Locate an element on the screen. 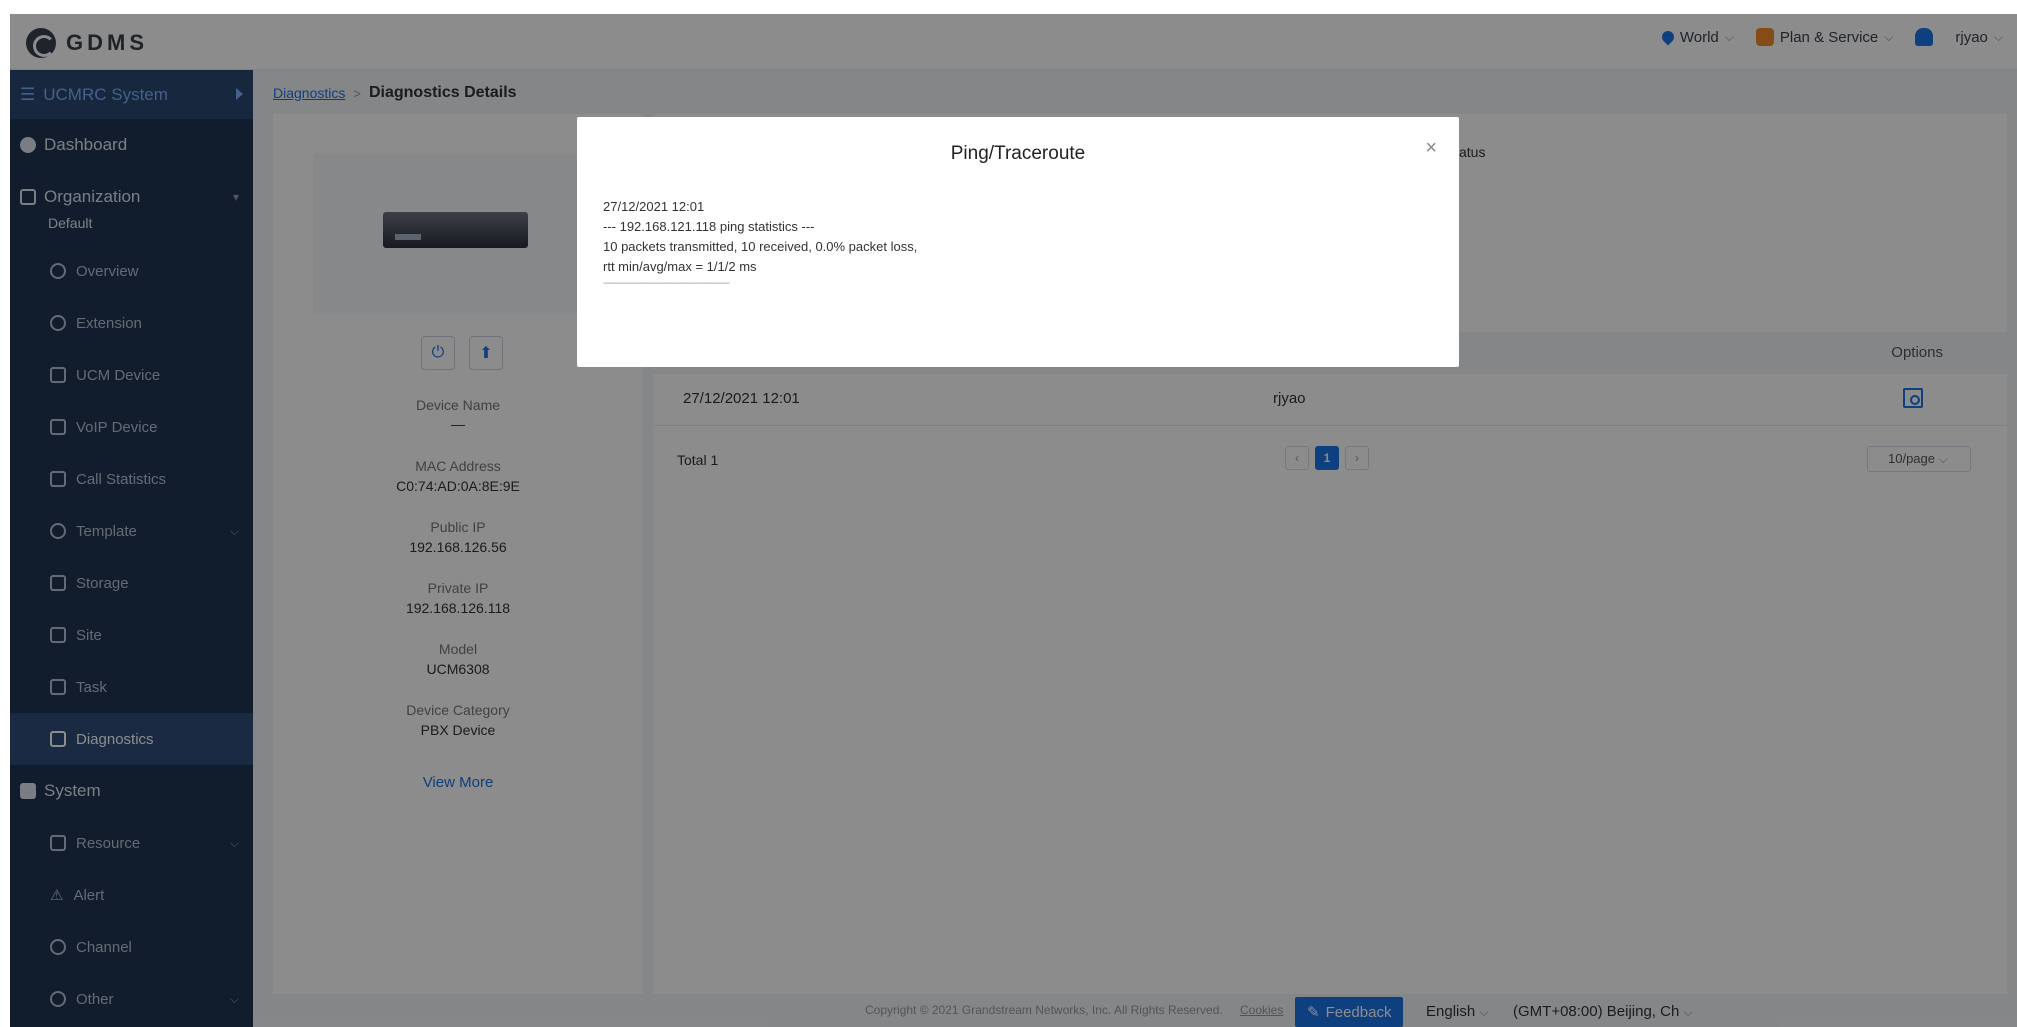  dialog-title: Ping/Traceroute is located at coordinates (1018, 153).